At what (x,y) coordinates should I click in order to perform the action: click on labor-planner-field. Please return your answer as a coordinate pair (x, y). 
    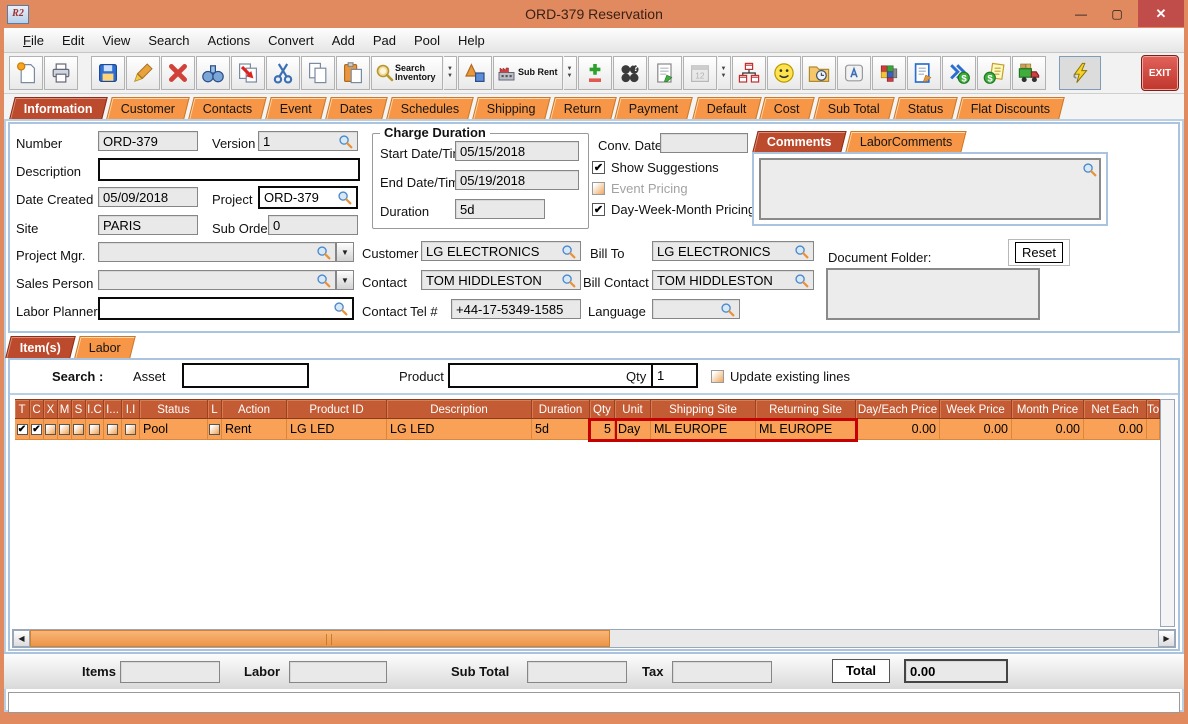
    Looking at the image, I should click on (226, 308).